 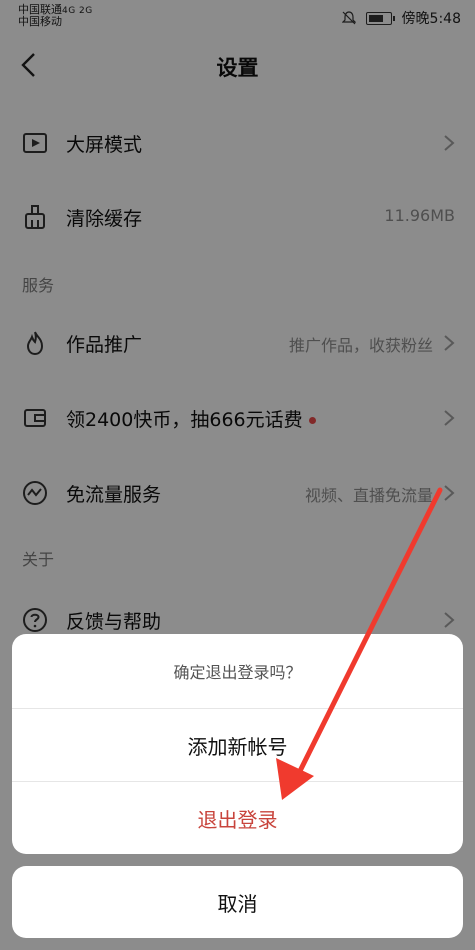 I want to click on add-account-button: 添加新帐号, so click(x=237, y=744).